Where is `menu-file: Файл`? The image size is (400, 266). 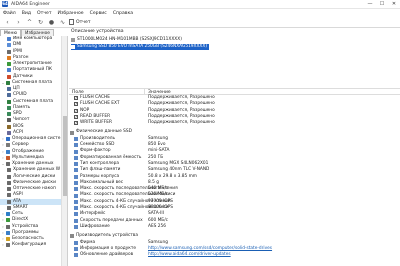
menu-file: Файл is located at coordinates (9, 13).